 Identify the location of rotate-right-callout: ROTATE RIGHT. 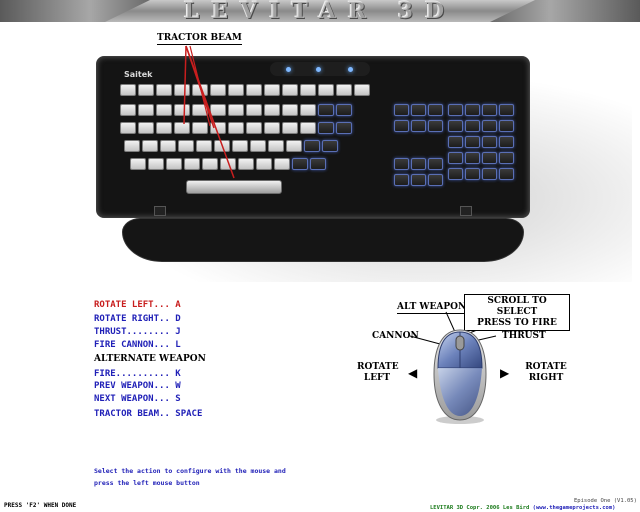
(546, 373).